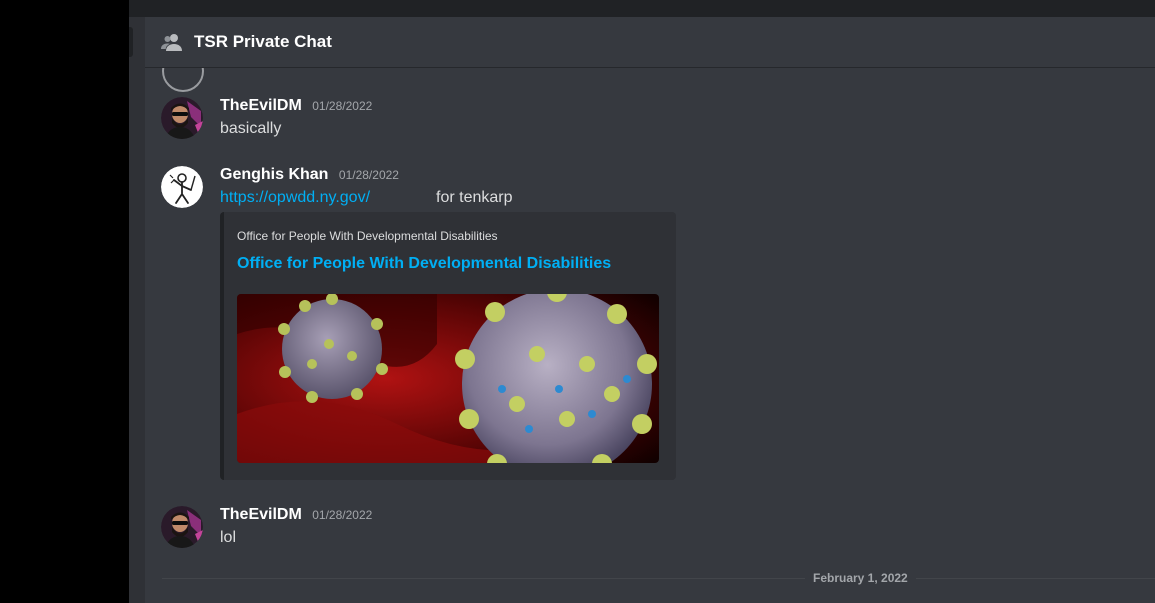 The height and width of the screenshot is (603, 1155). What do you see at coordinates (182, 187) in the screenshot?
I see `genghis-avatar` at bounding box center [182, 187].